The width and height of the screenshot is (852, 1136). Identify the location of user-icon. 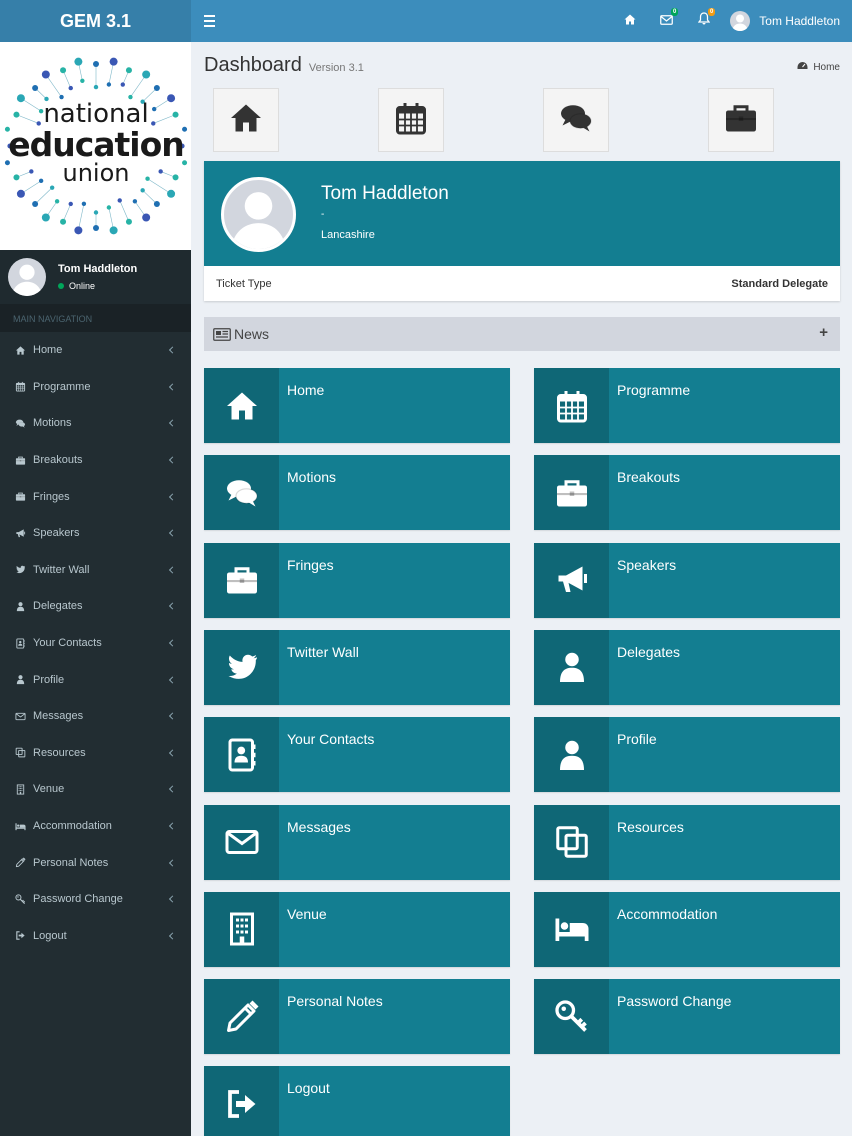
(571, 755).